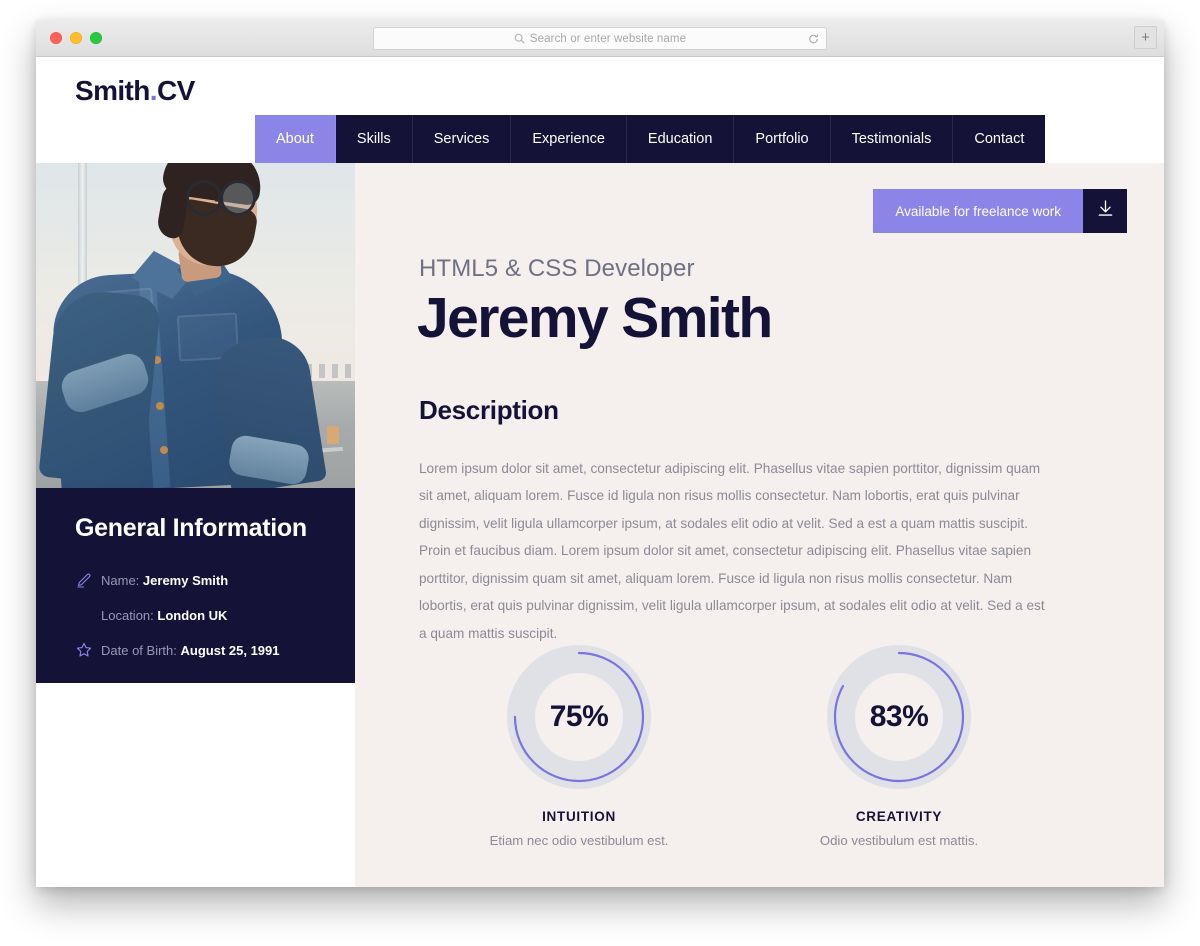 This screenshot has width=1200, height=946. I want to click on info-row-dob: Date of Birth: August 25, 1991, so click(195, 650).